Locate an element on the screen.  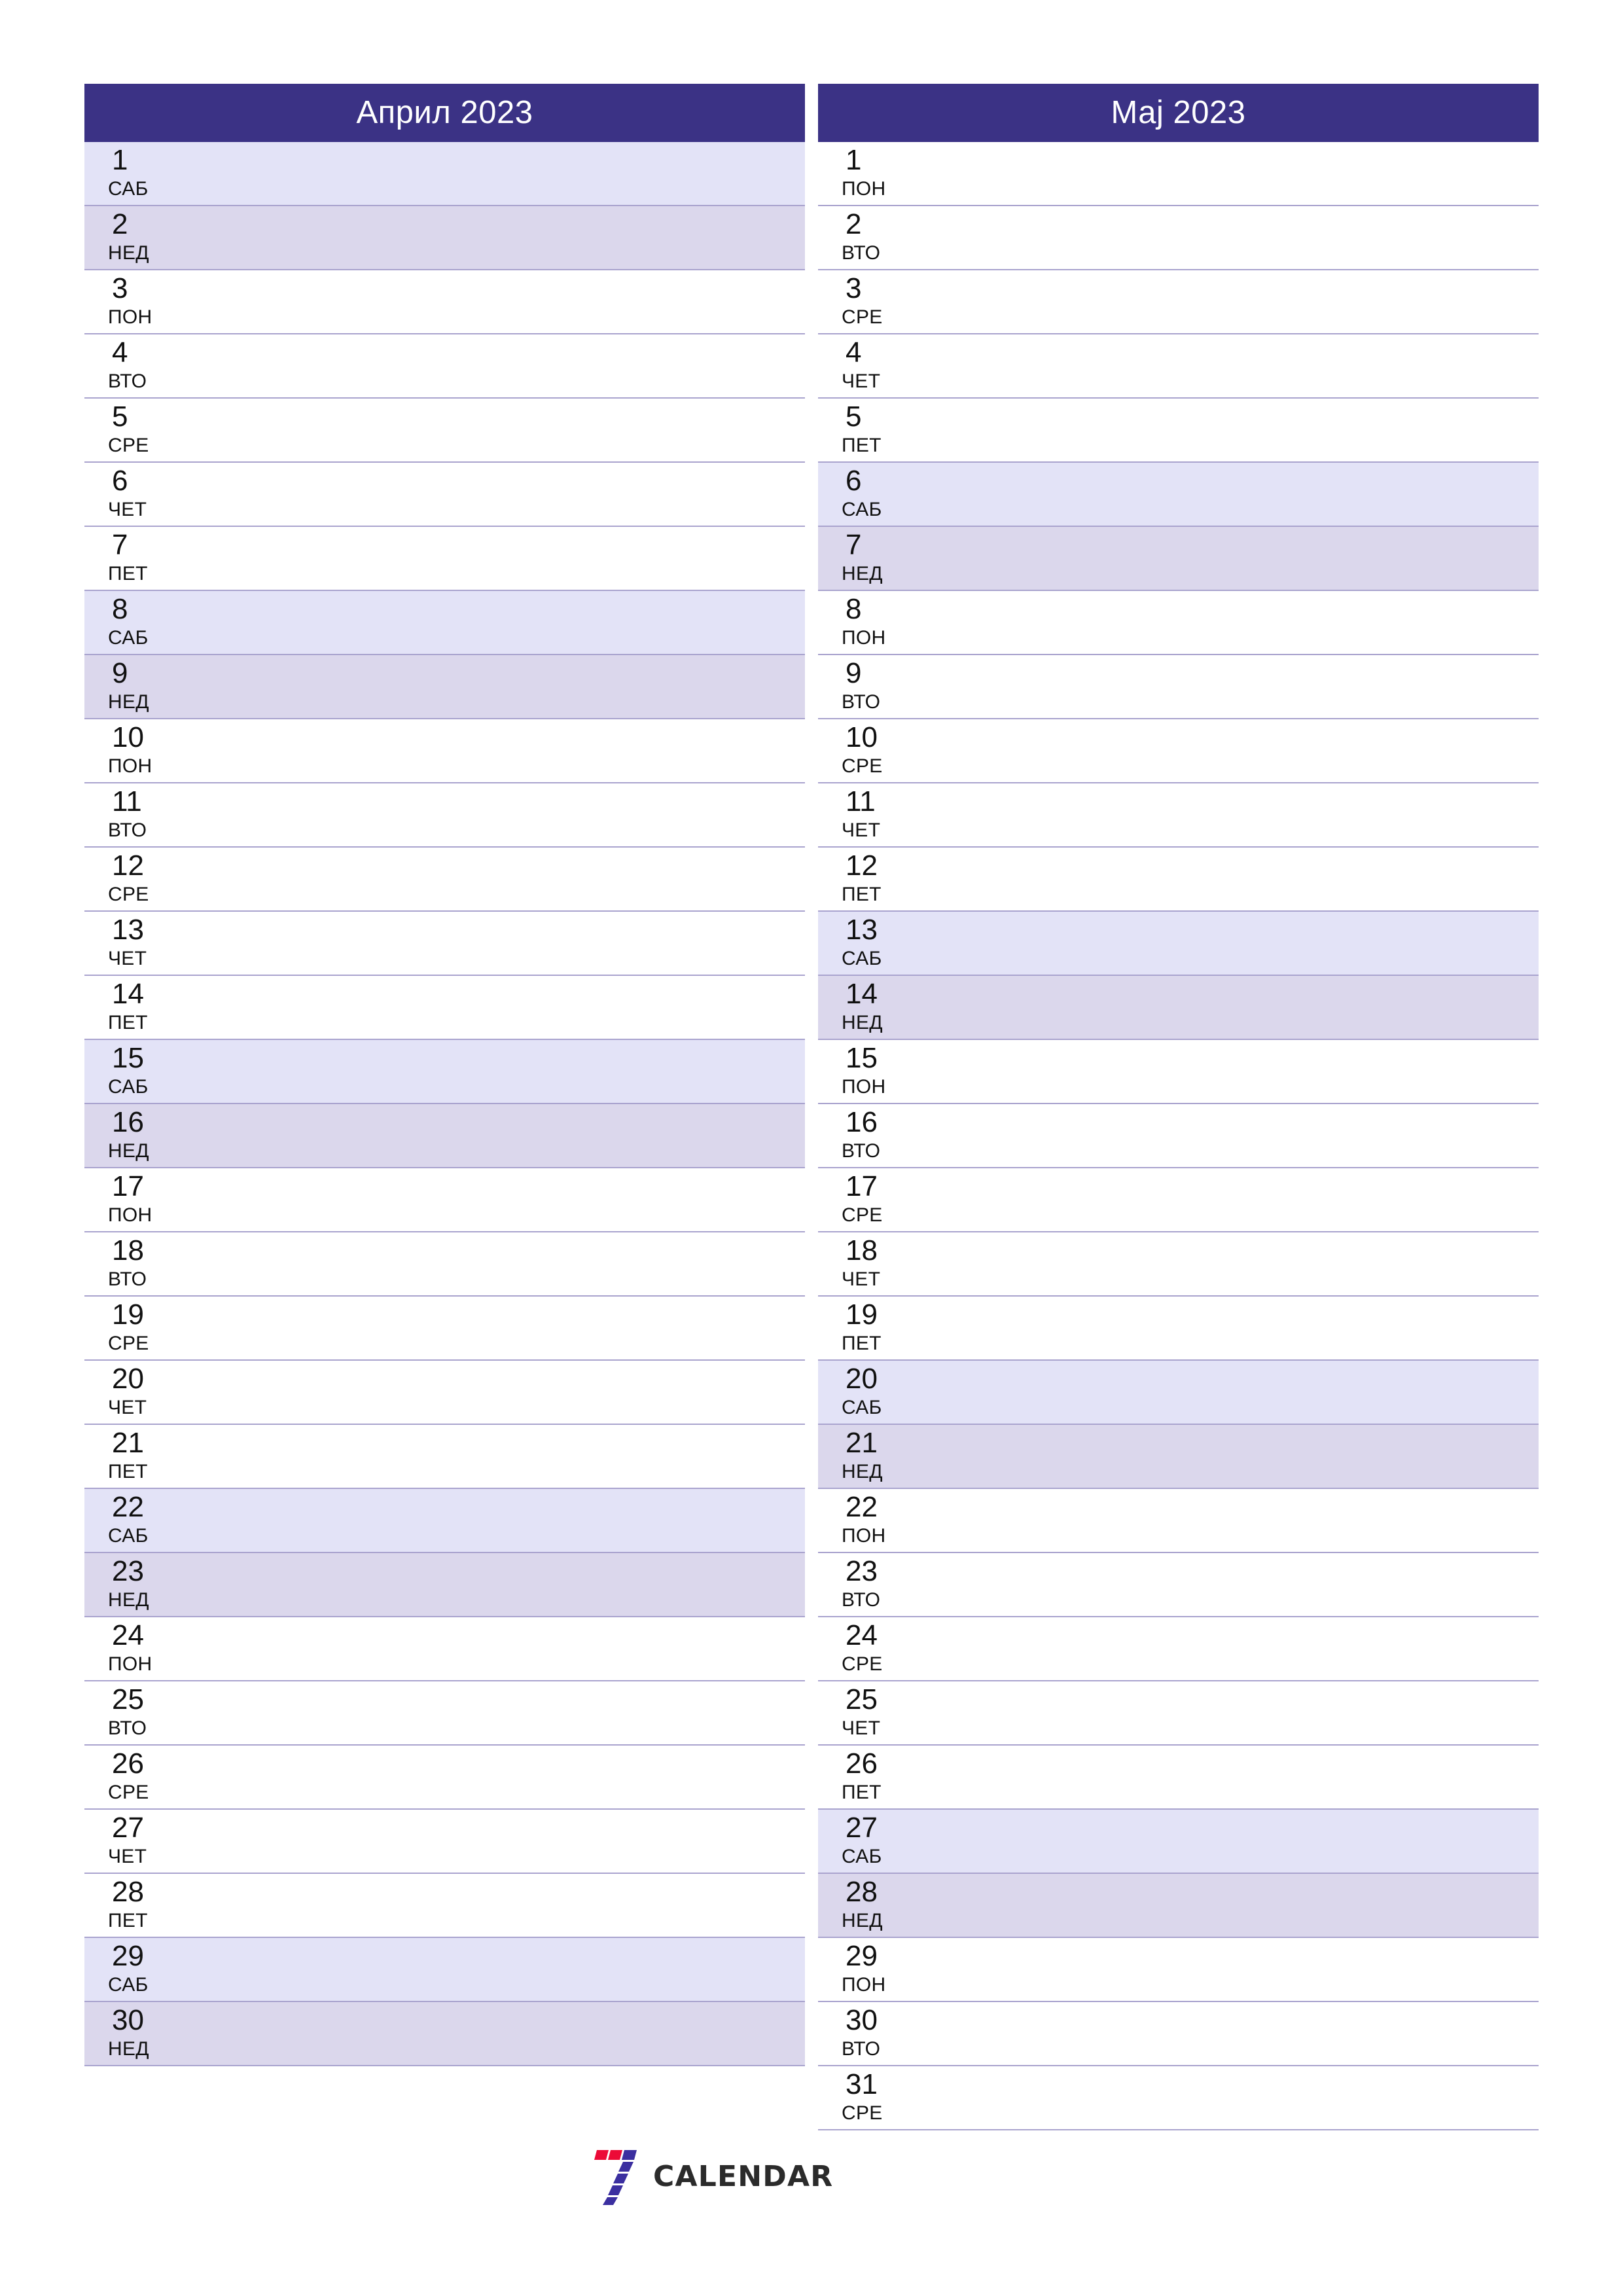
day-row: 10 СРЕ is located at coordinates (1178, 751).